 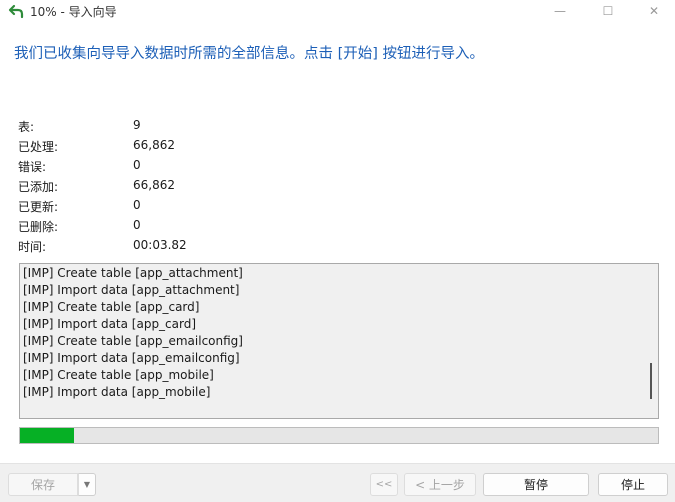 I want to click on stat-label: 已删除:, so click(x=38, y=227).